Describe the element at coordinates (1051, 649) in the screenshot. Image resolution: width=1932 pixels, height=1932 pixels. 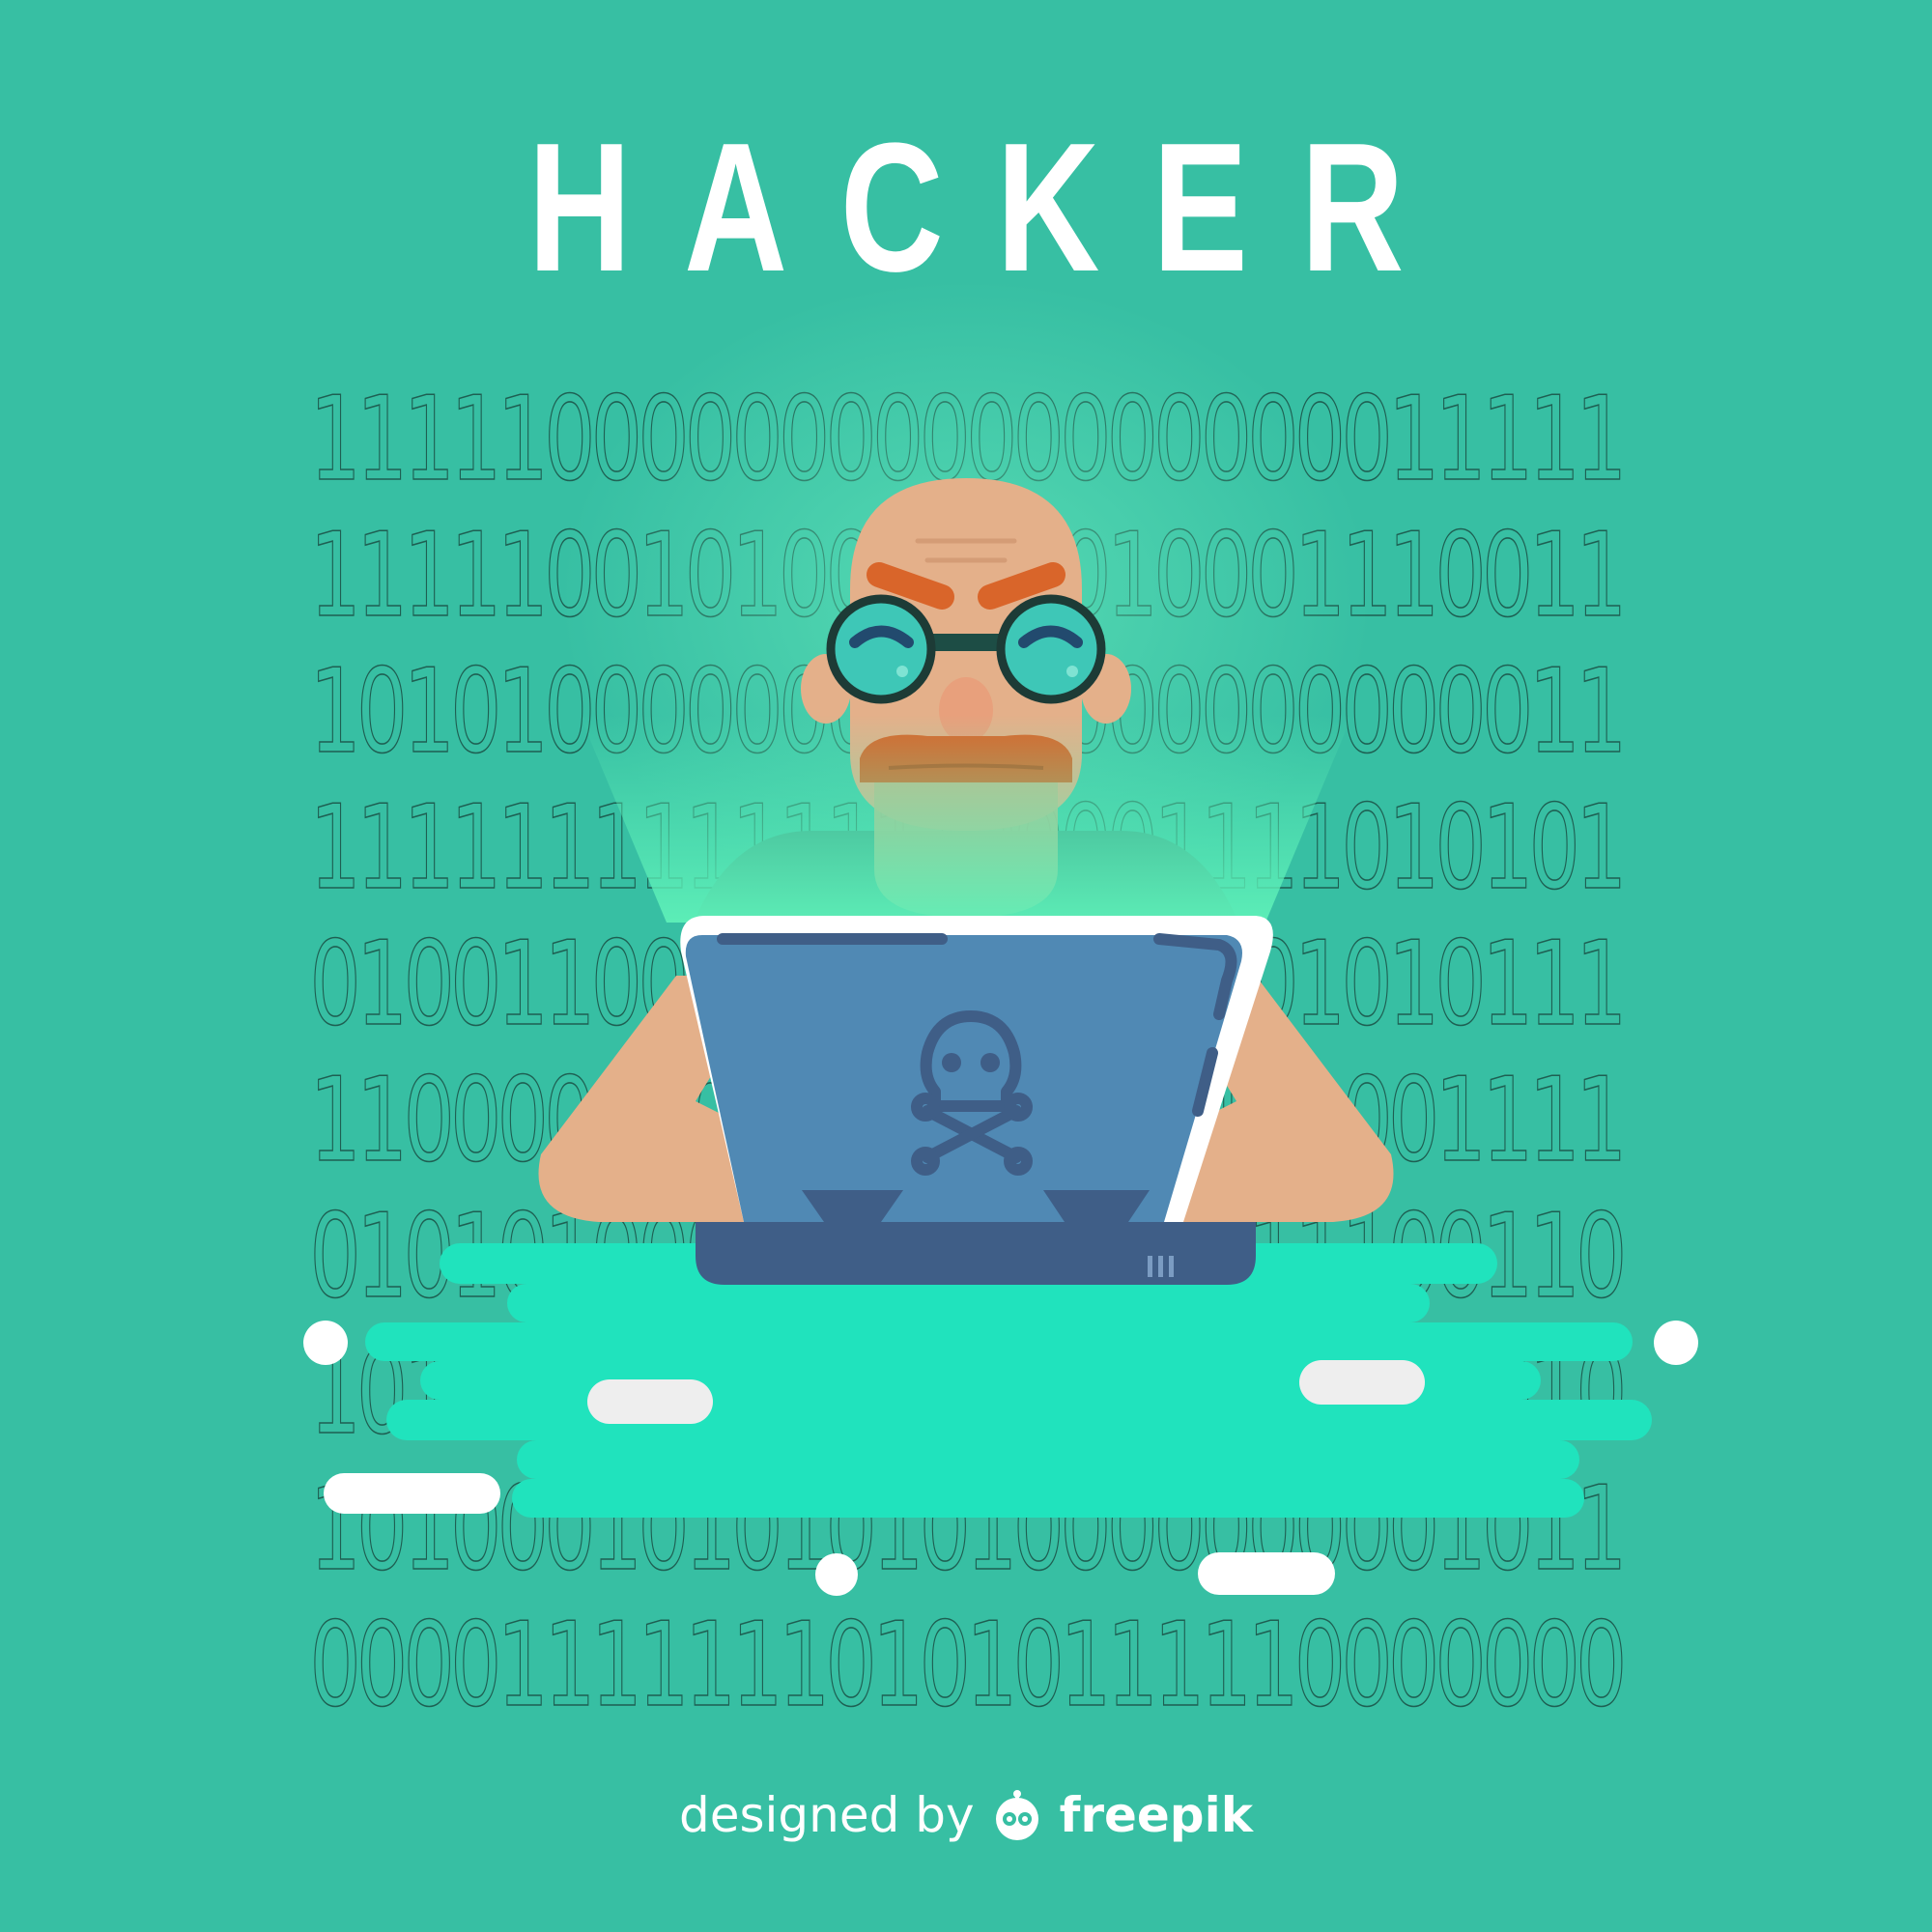
I see `right-lens` at that location.